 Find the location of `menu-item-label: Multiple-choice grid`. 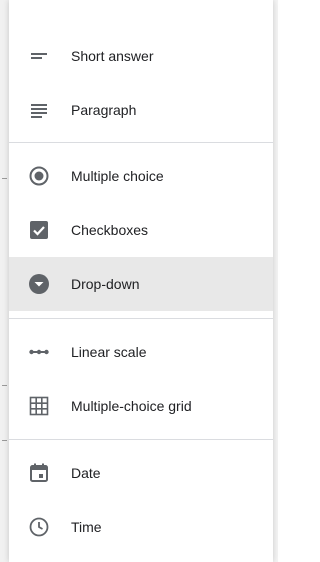

menu-item-label: Multiple-choice grid is located at coordinates (131, 406).